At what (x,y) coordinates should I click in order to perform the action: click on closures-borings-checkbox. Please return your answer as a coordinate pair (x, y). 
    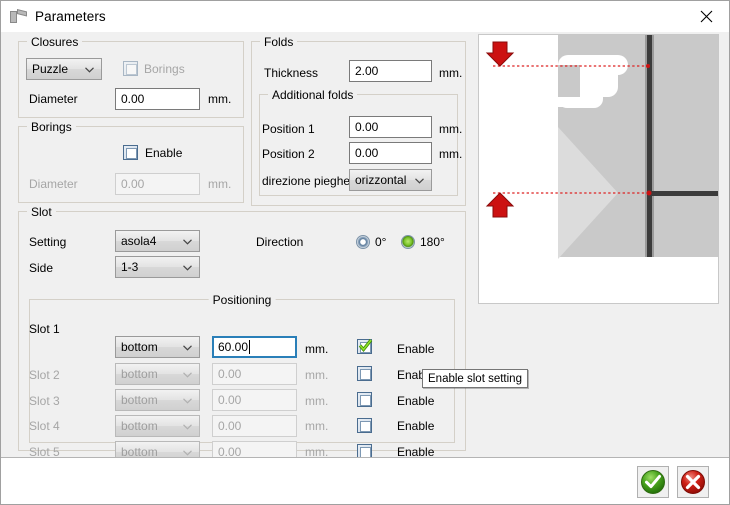
    Looking at the image, I should click on (130, 68).